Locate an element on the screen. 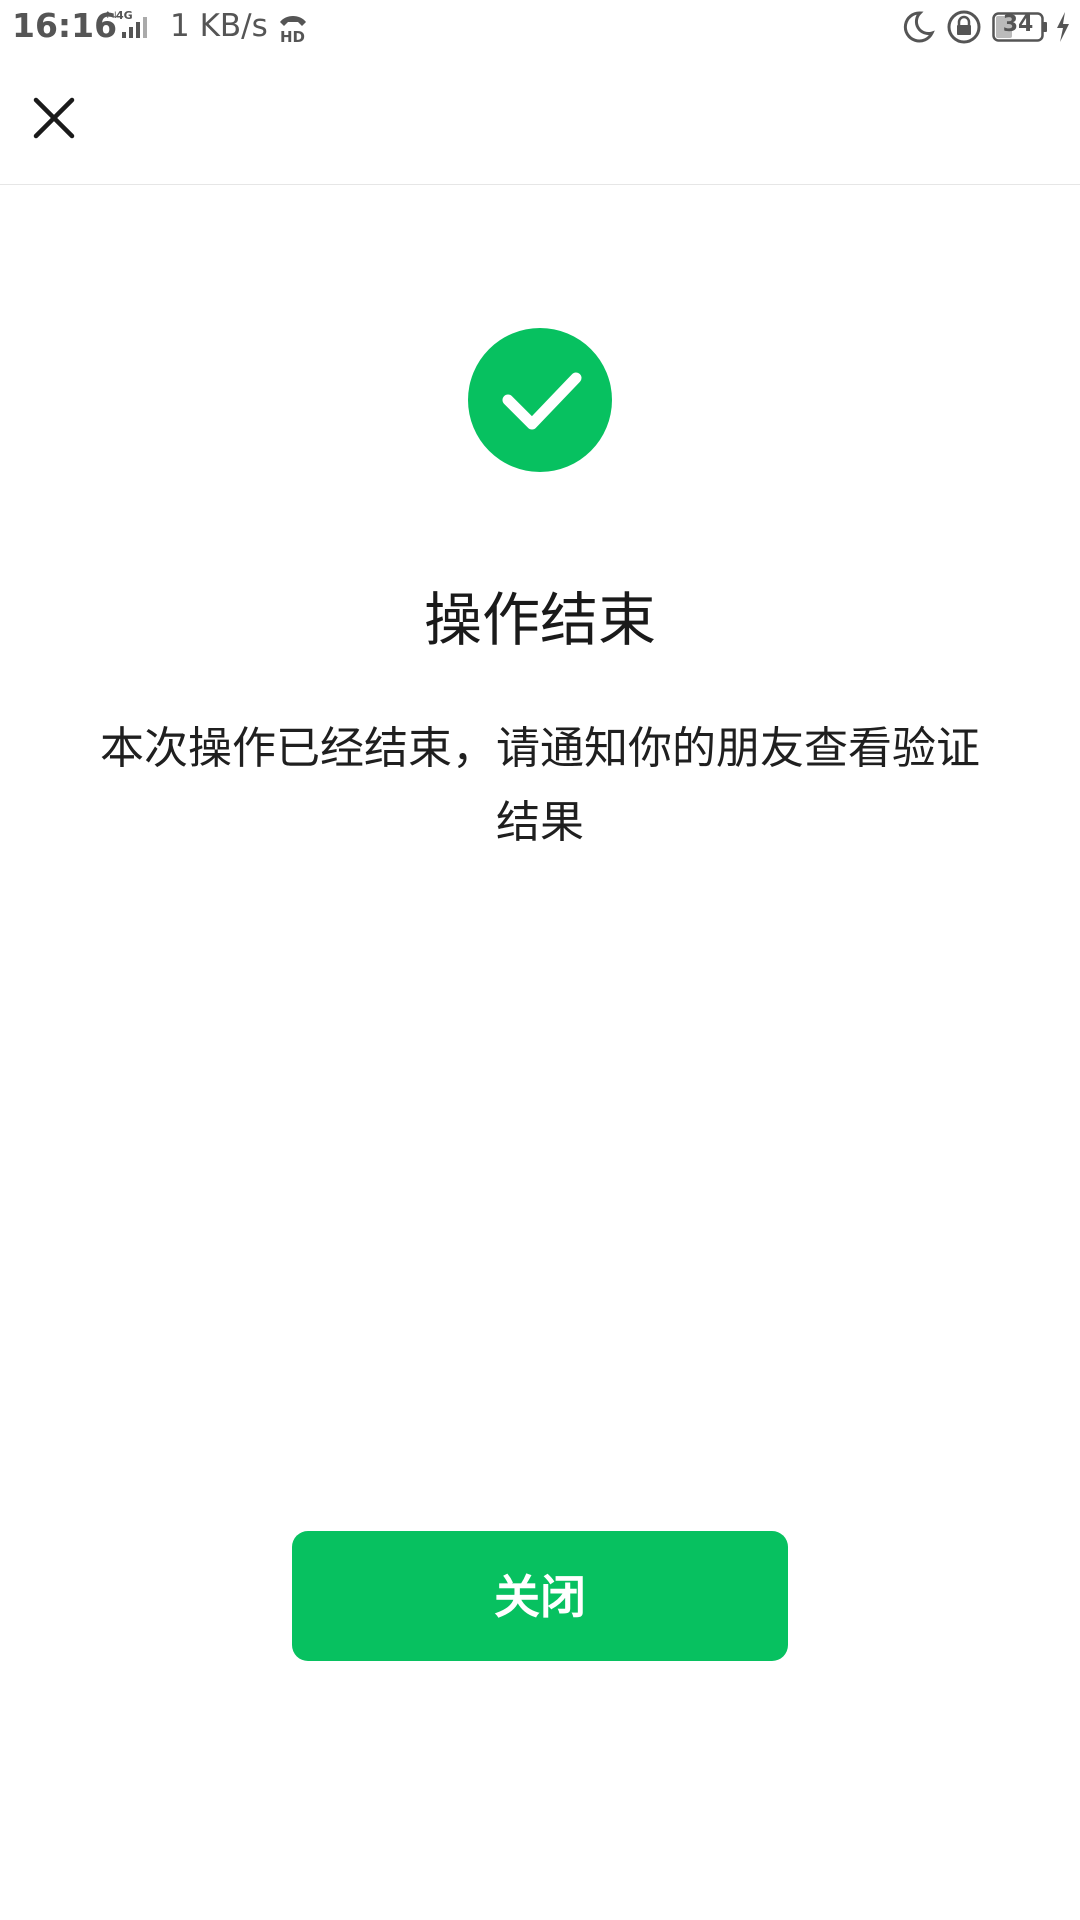 The height and width of the screenshot is (1920, 1080). close-button: 关闭 is located at coordinates (540, 1596).